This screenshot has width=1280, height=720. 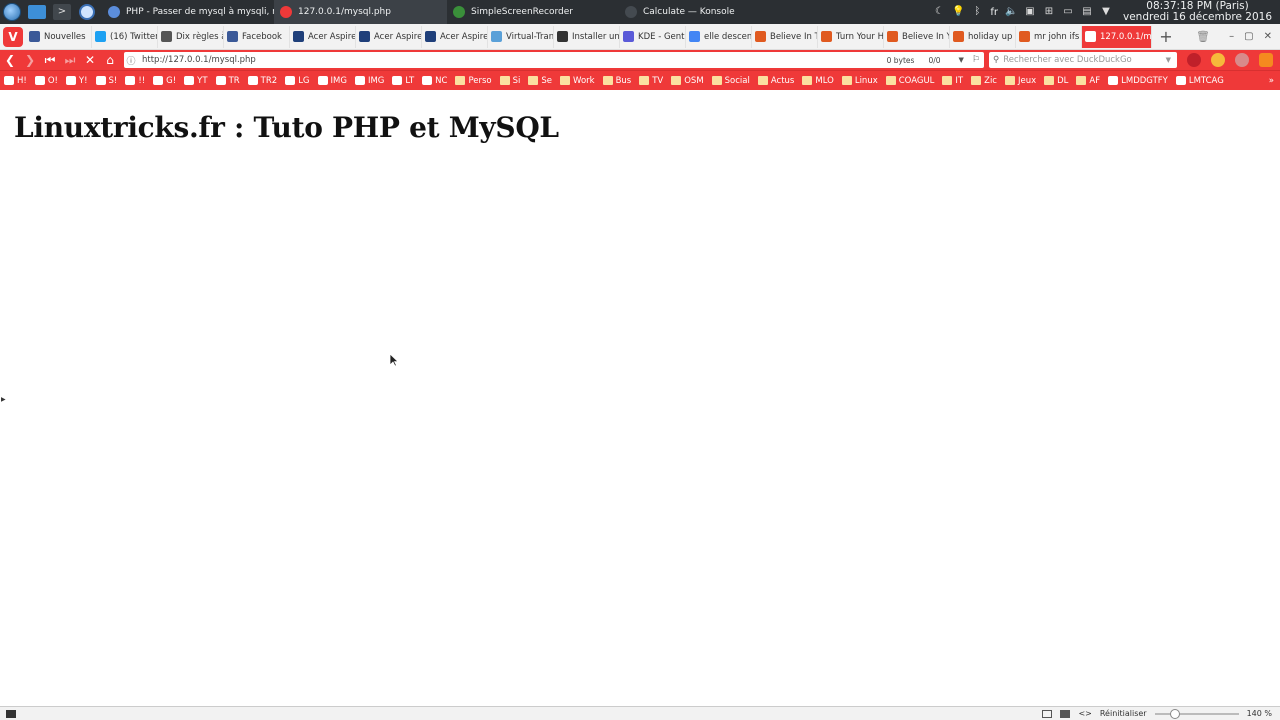 I want to click on bookmark-item: YT, so click(x=195, y=80).